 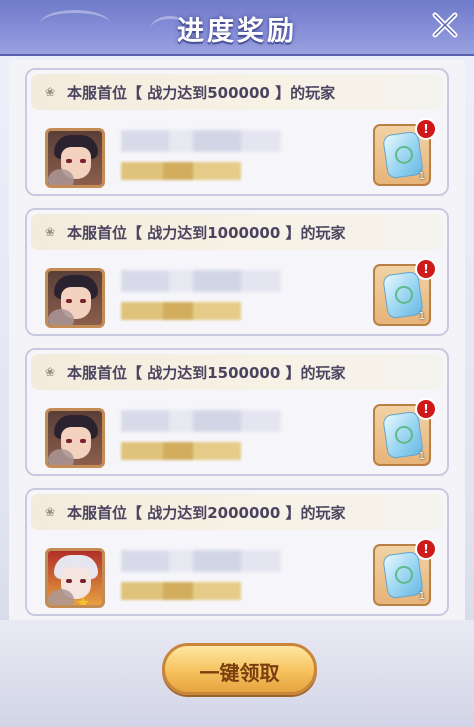 I want to click on milestone-title: 本服首位【 战力达到500000 】的玩家, so click(x=201, y=93).